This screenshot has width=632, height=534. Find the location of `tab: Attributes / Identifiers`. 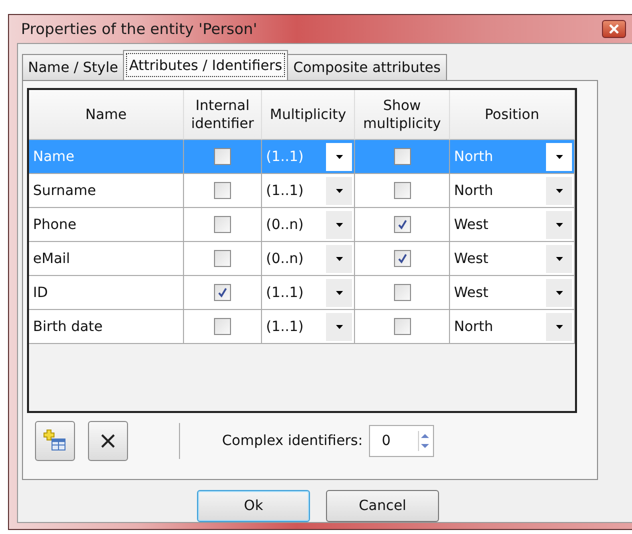

tab: Attributes / Identifiers is located at coordinates (205, 65).